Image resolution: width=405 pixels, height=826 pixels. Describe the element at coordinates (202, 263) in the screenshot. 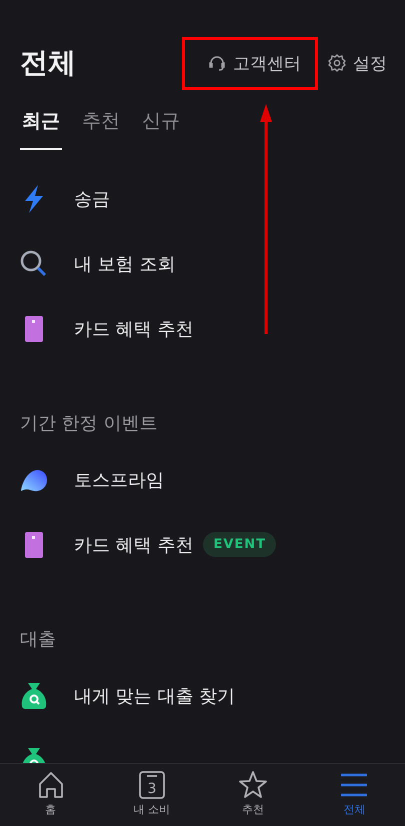

I see `menu-item: 내 보험 조회` at that location.